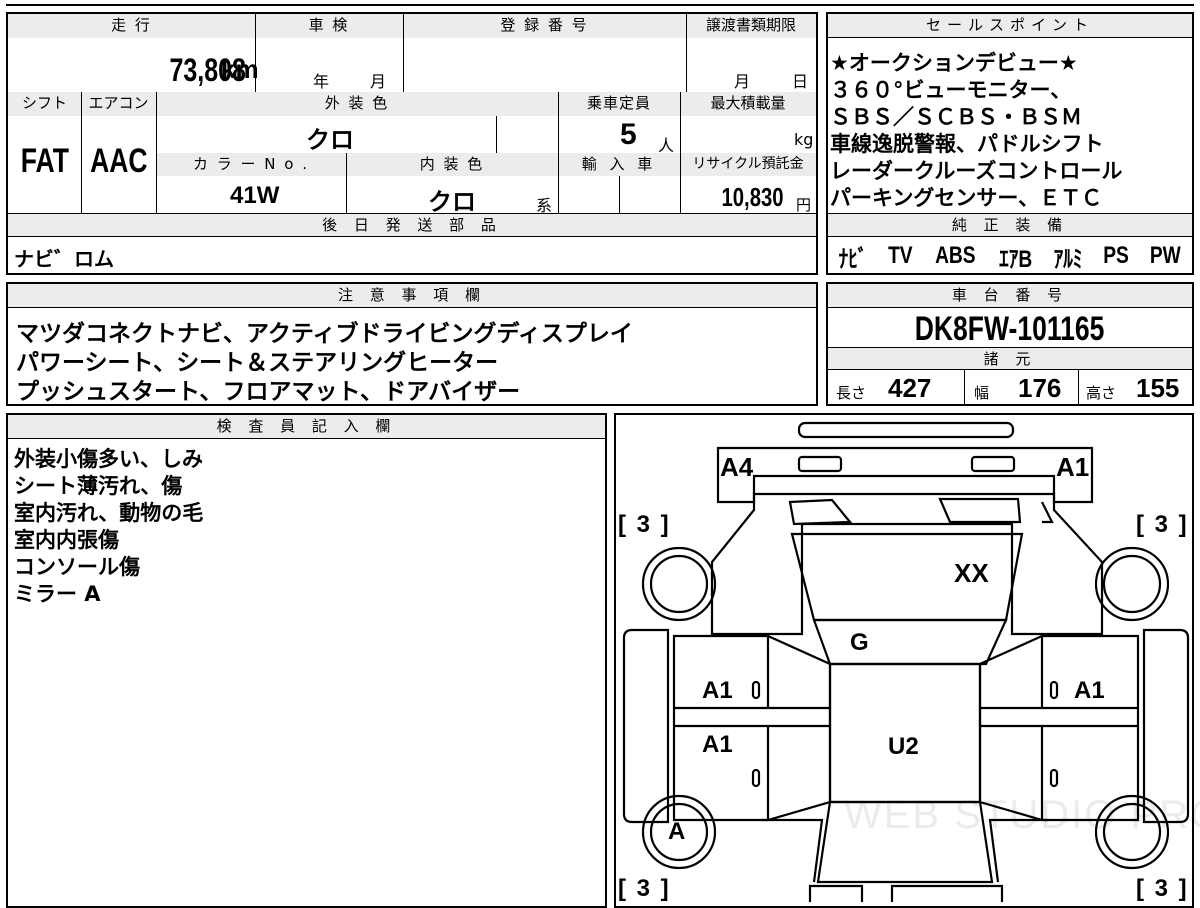  I want to click on equipment-list: ﾅﾋﾞ TV ABS ｴｱB ｱﾙﾐ PS PW, so click(1010, 256).